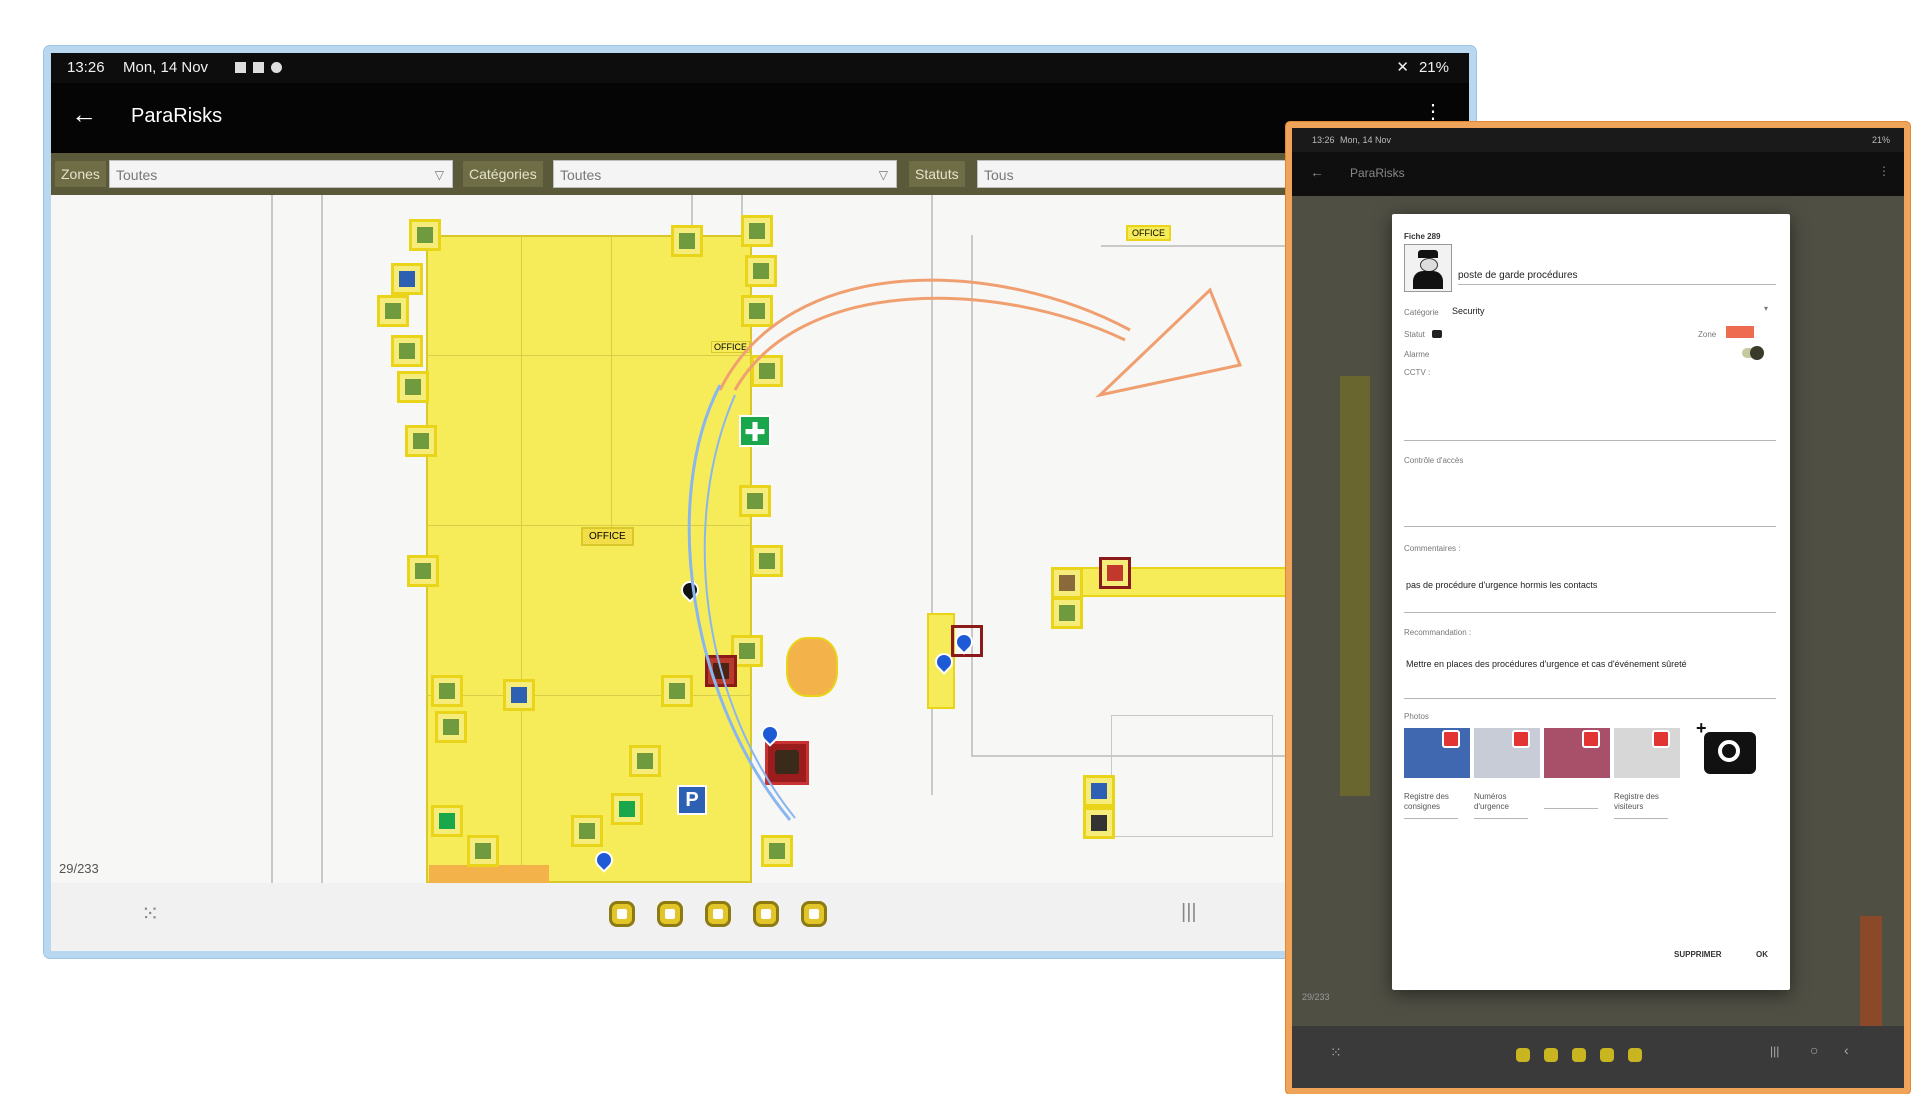 This screenshot has width=1920, height=1094. Describe the element at coordinates (749, 606) in the screenshot. I see `blue-arrow-curve-inner` at that location.